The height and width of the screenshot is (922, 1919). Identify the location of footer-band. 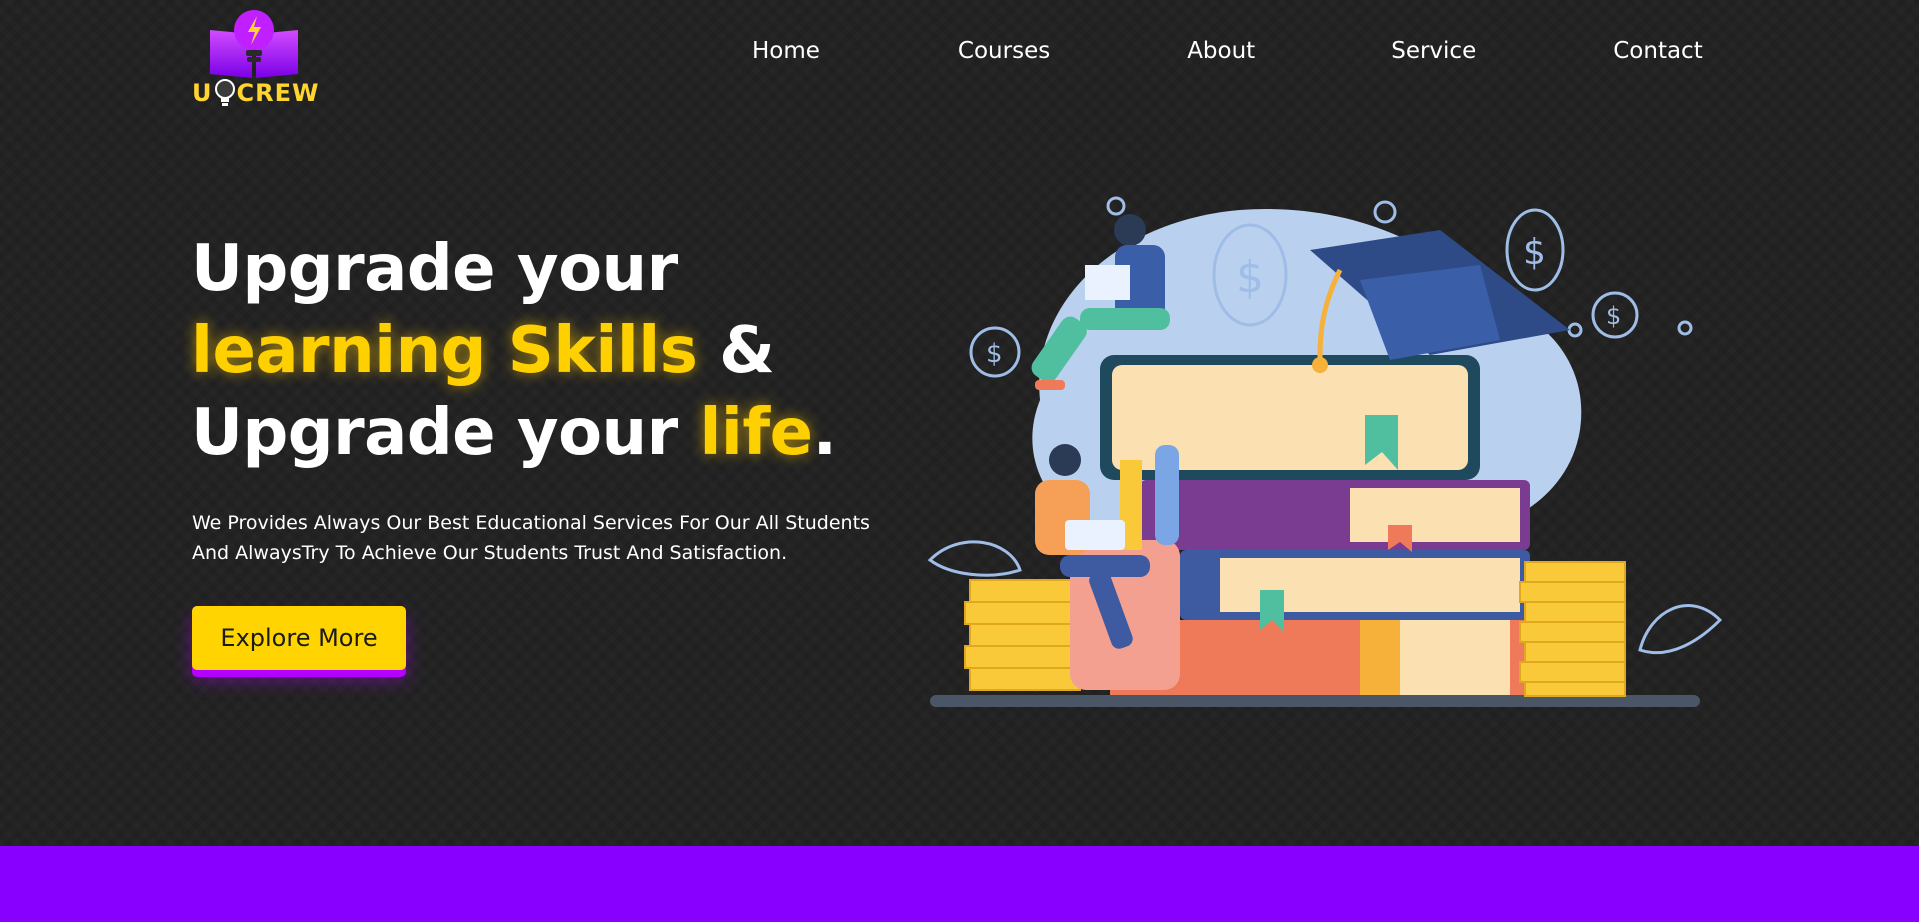
(959, 884).